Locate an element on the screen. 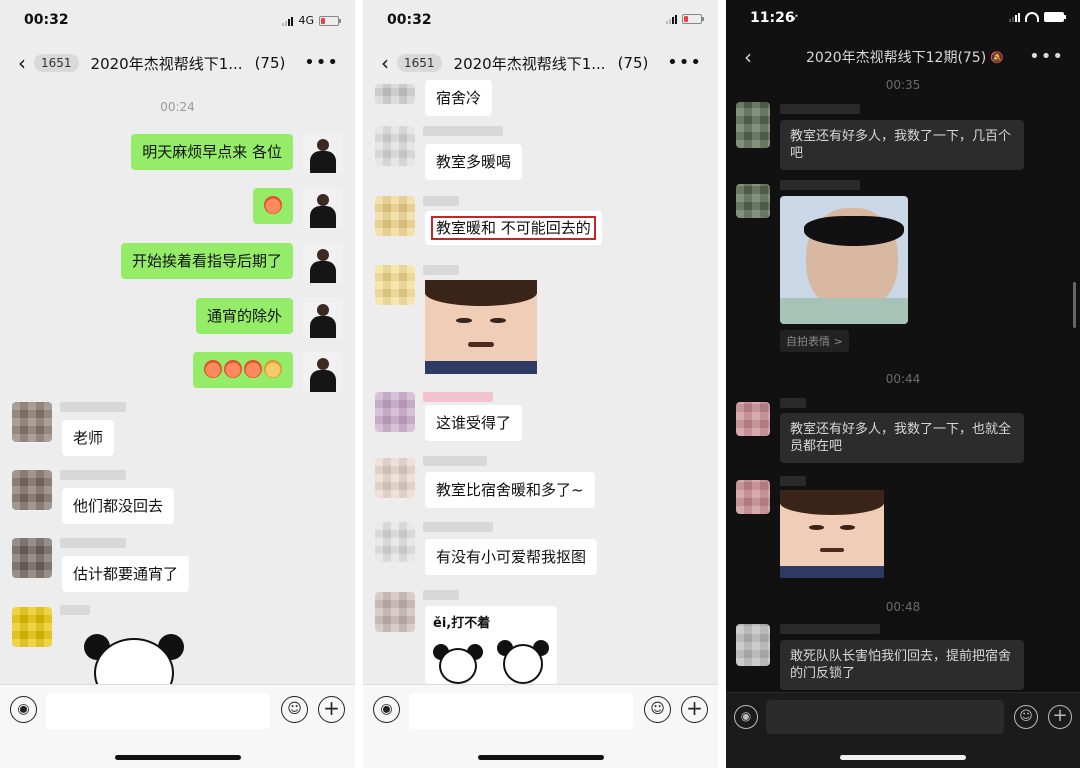 The image size is (1080, 768). chat-title: 2020年杰视帮线下12期(75) is located at coordinates (896, 58).